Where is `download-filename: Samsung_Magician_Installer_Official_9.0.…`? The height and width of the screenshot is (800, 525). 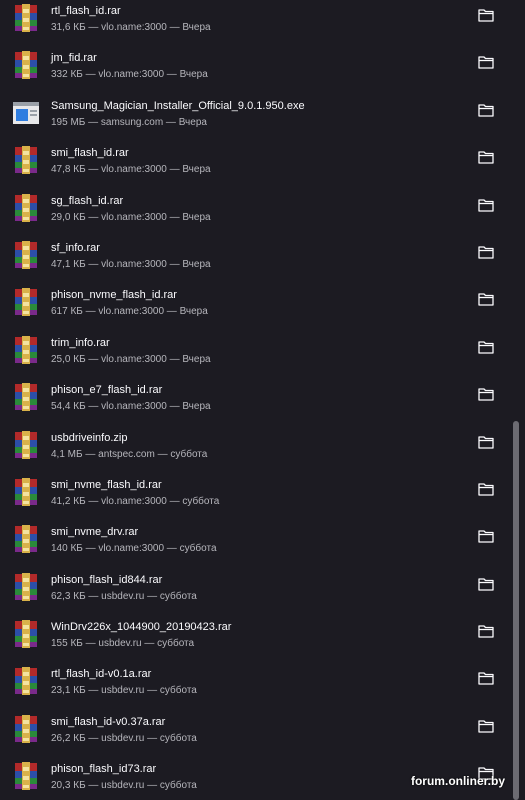 download-filename: Samsung_Magician_Installer_Official_9.0.… is located at coordinates (178, 105).